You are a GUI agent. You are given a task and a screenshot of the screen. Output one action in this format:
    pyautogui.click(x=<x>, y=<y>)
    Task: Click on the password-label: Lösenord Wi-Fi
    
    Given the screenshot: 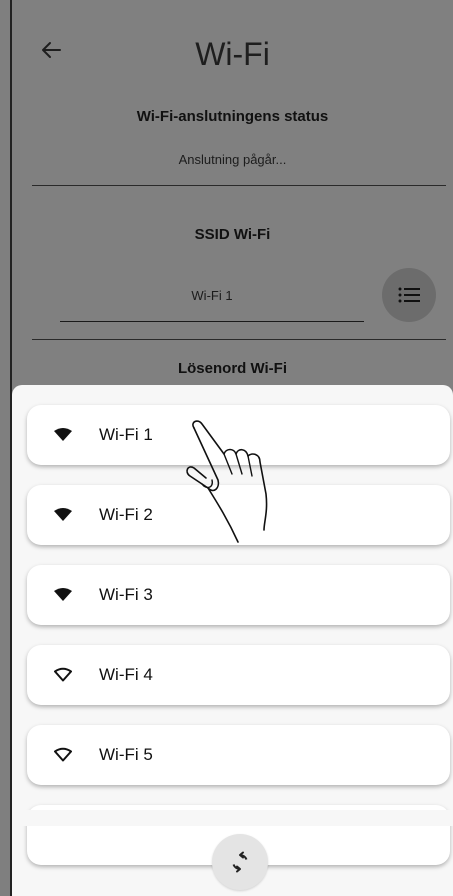 What is the action you would take?
    pyautogui.click(x=232, y=368)
    